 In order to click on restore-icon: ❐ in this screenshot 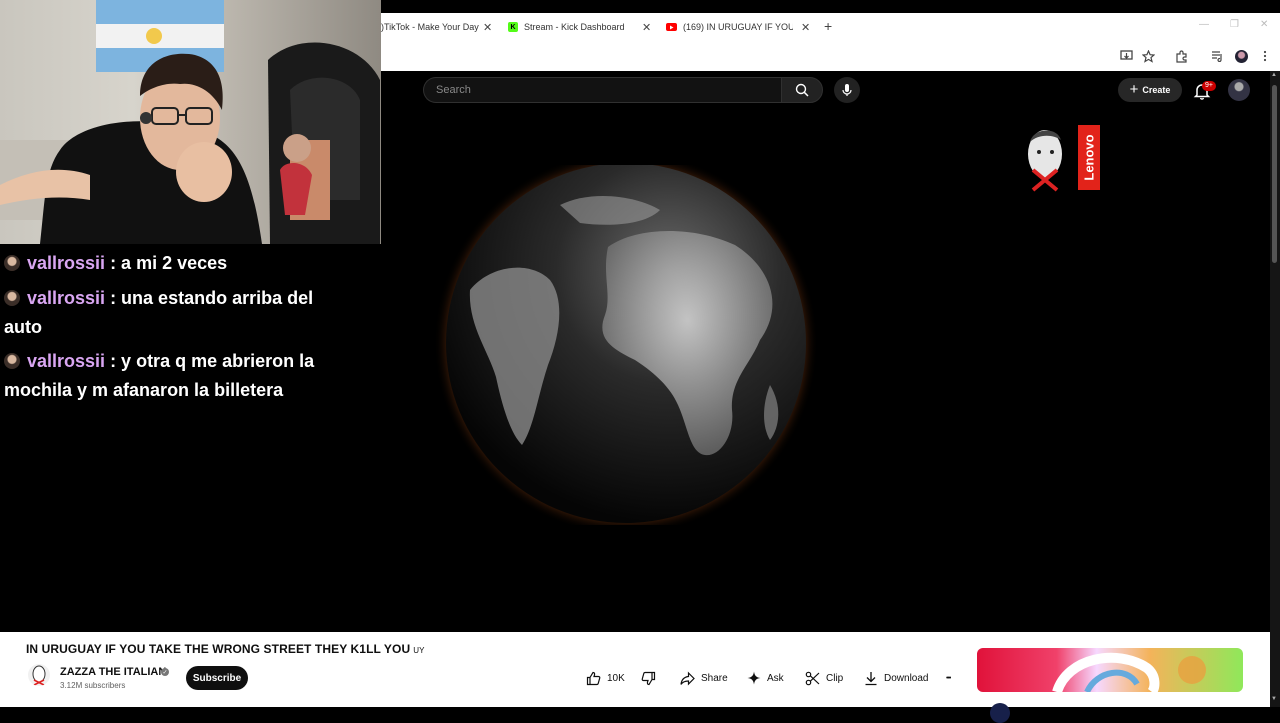, I will do `click(1234, 24)`.